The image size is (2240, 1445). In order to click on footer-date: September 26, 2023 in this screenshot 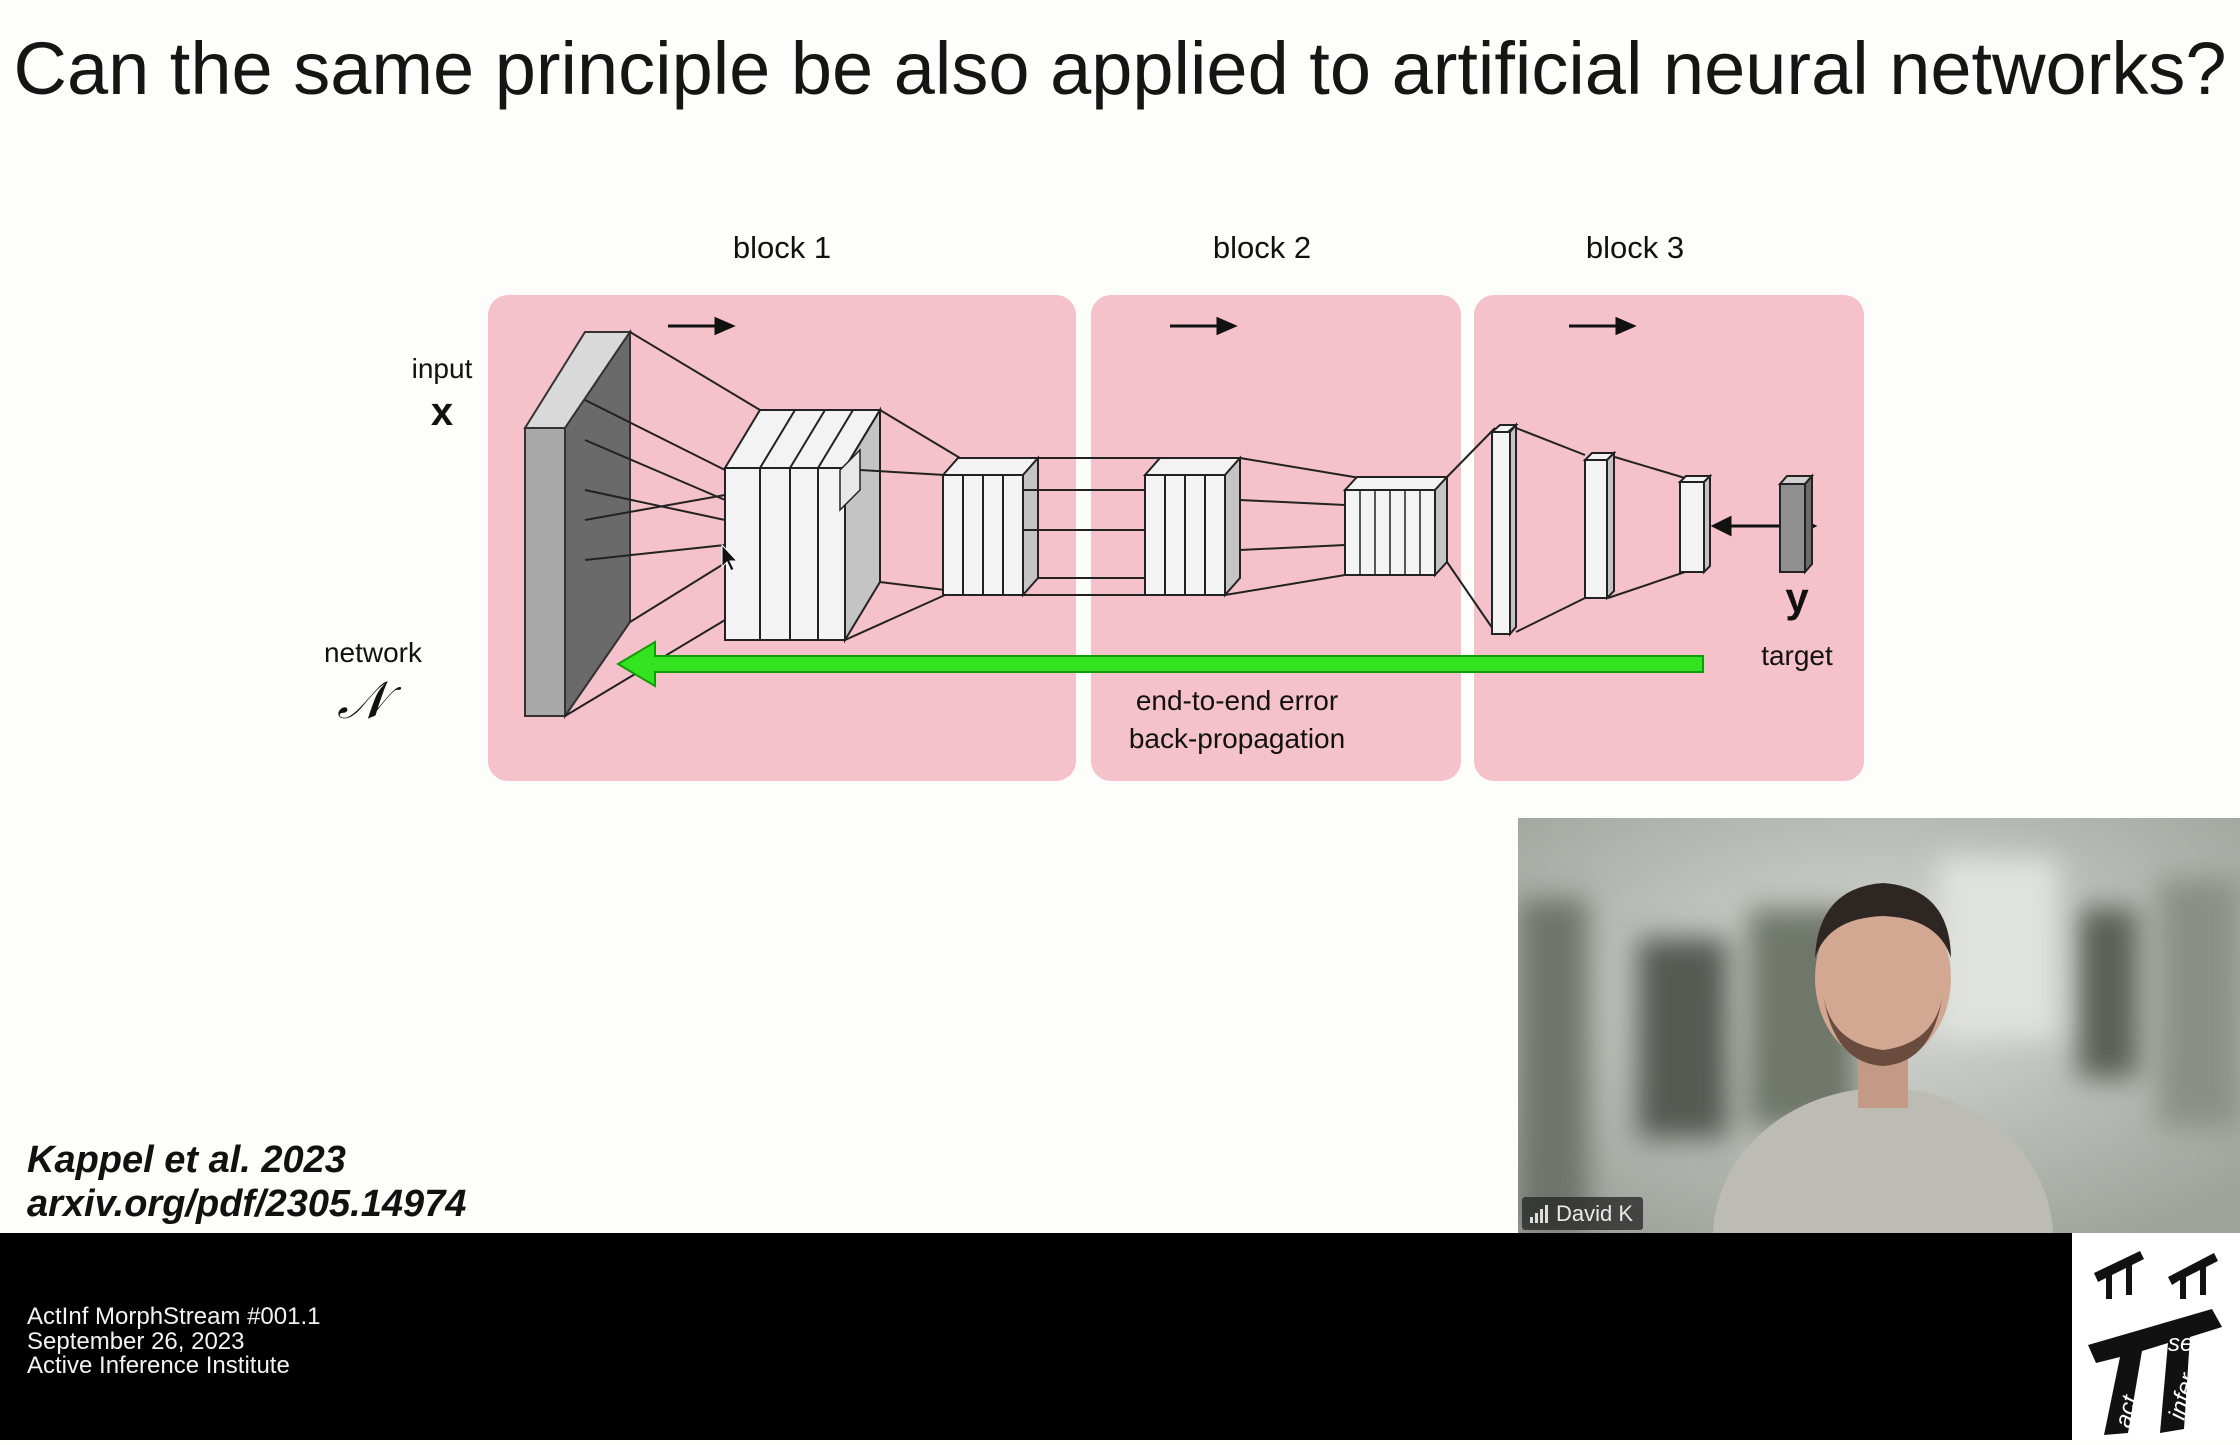, I will do `click(136, 1341)`.